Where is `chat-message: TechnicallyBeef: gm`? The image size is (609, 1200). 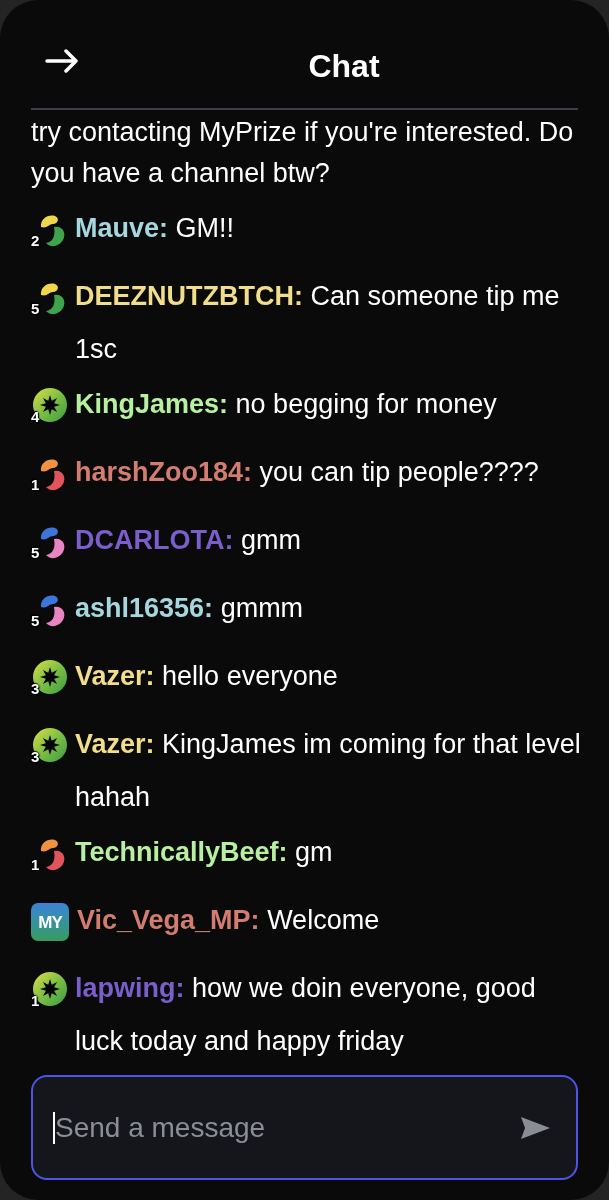 chat-message: TechnicallyBeef: gm is located at coordinates (204, 852).